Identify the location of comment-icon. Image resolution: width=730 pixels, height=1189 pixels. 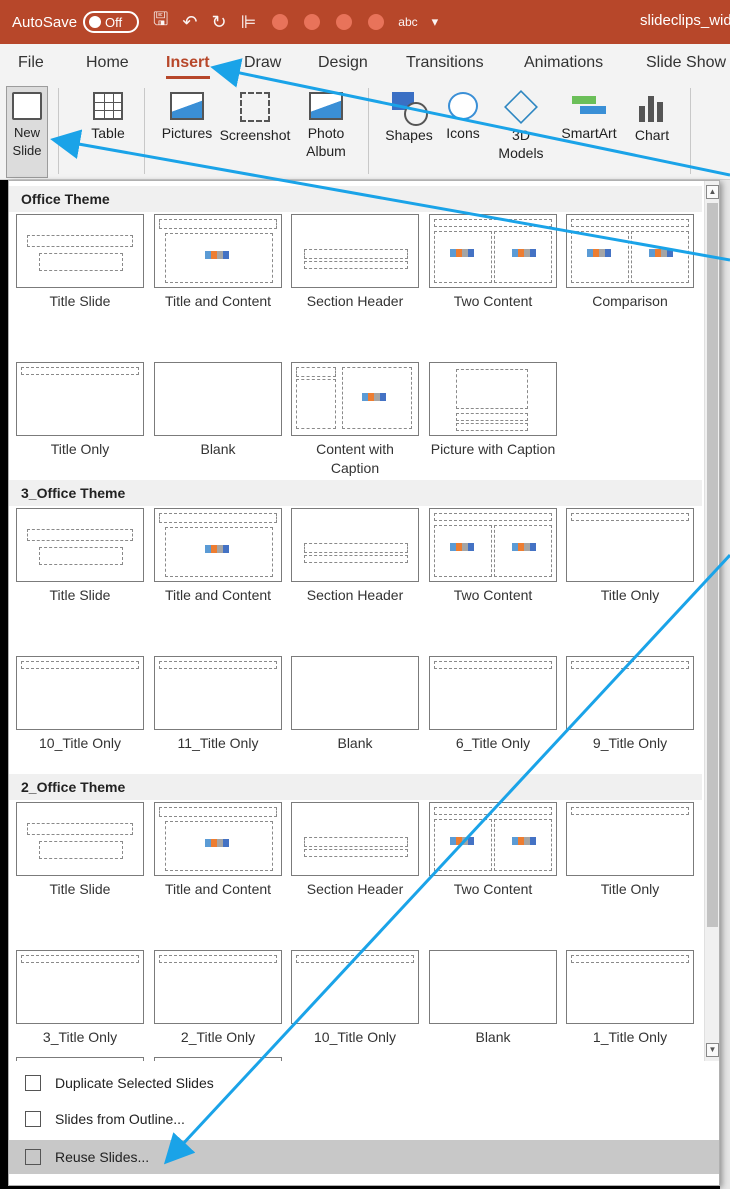
(344, 22).